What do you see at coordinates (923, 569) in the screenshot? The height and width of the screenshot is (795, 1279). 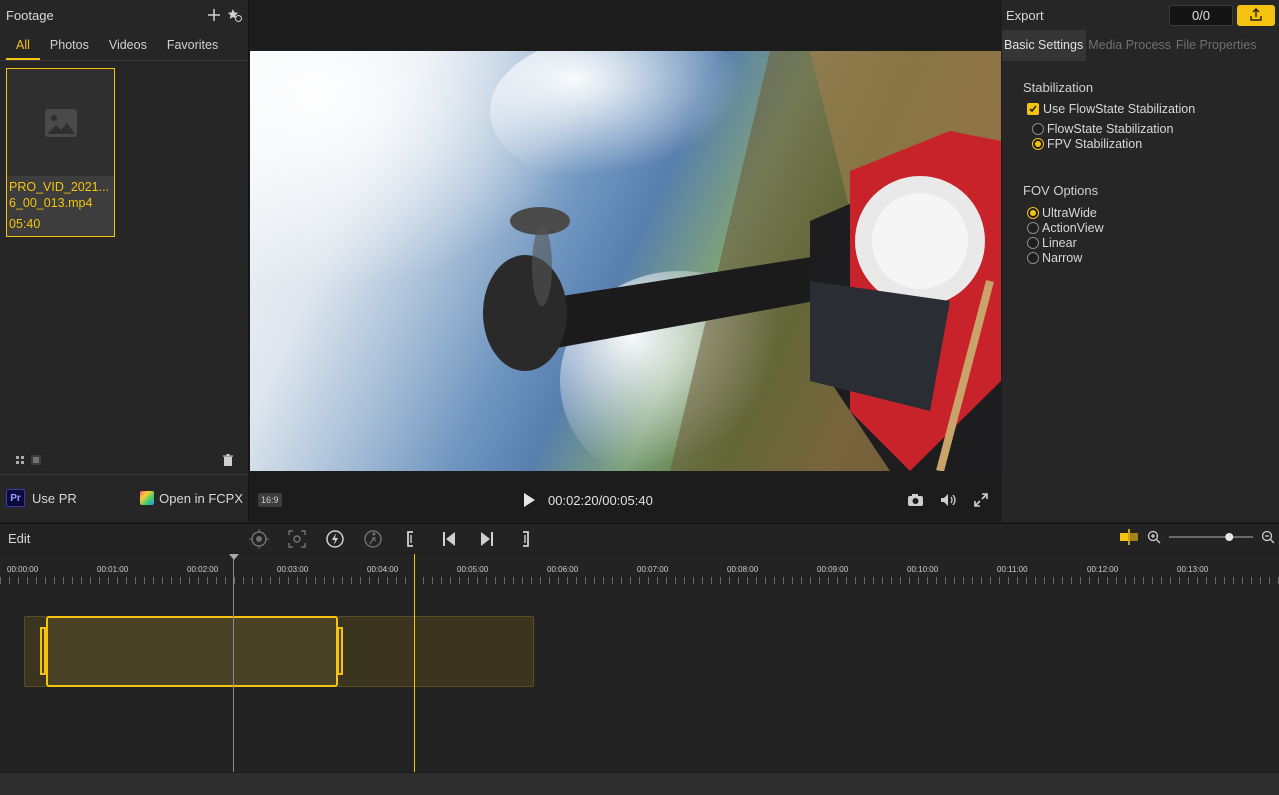 I see `ruler-label: 00:10:00` at bounding box center [923, 569].